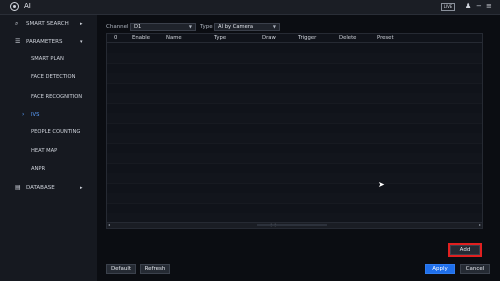 The width and height of the screenshot is (500, 281). I want to click on sidebar-item-people-counting: PEOPLE COUNTING, so click(55, 132).